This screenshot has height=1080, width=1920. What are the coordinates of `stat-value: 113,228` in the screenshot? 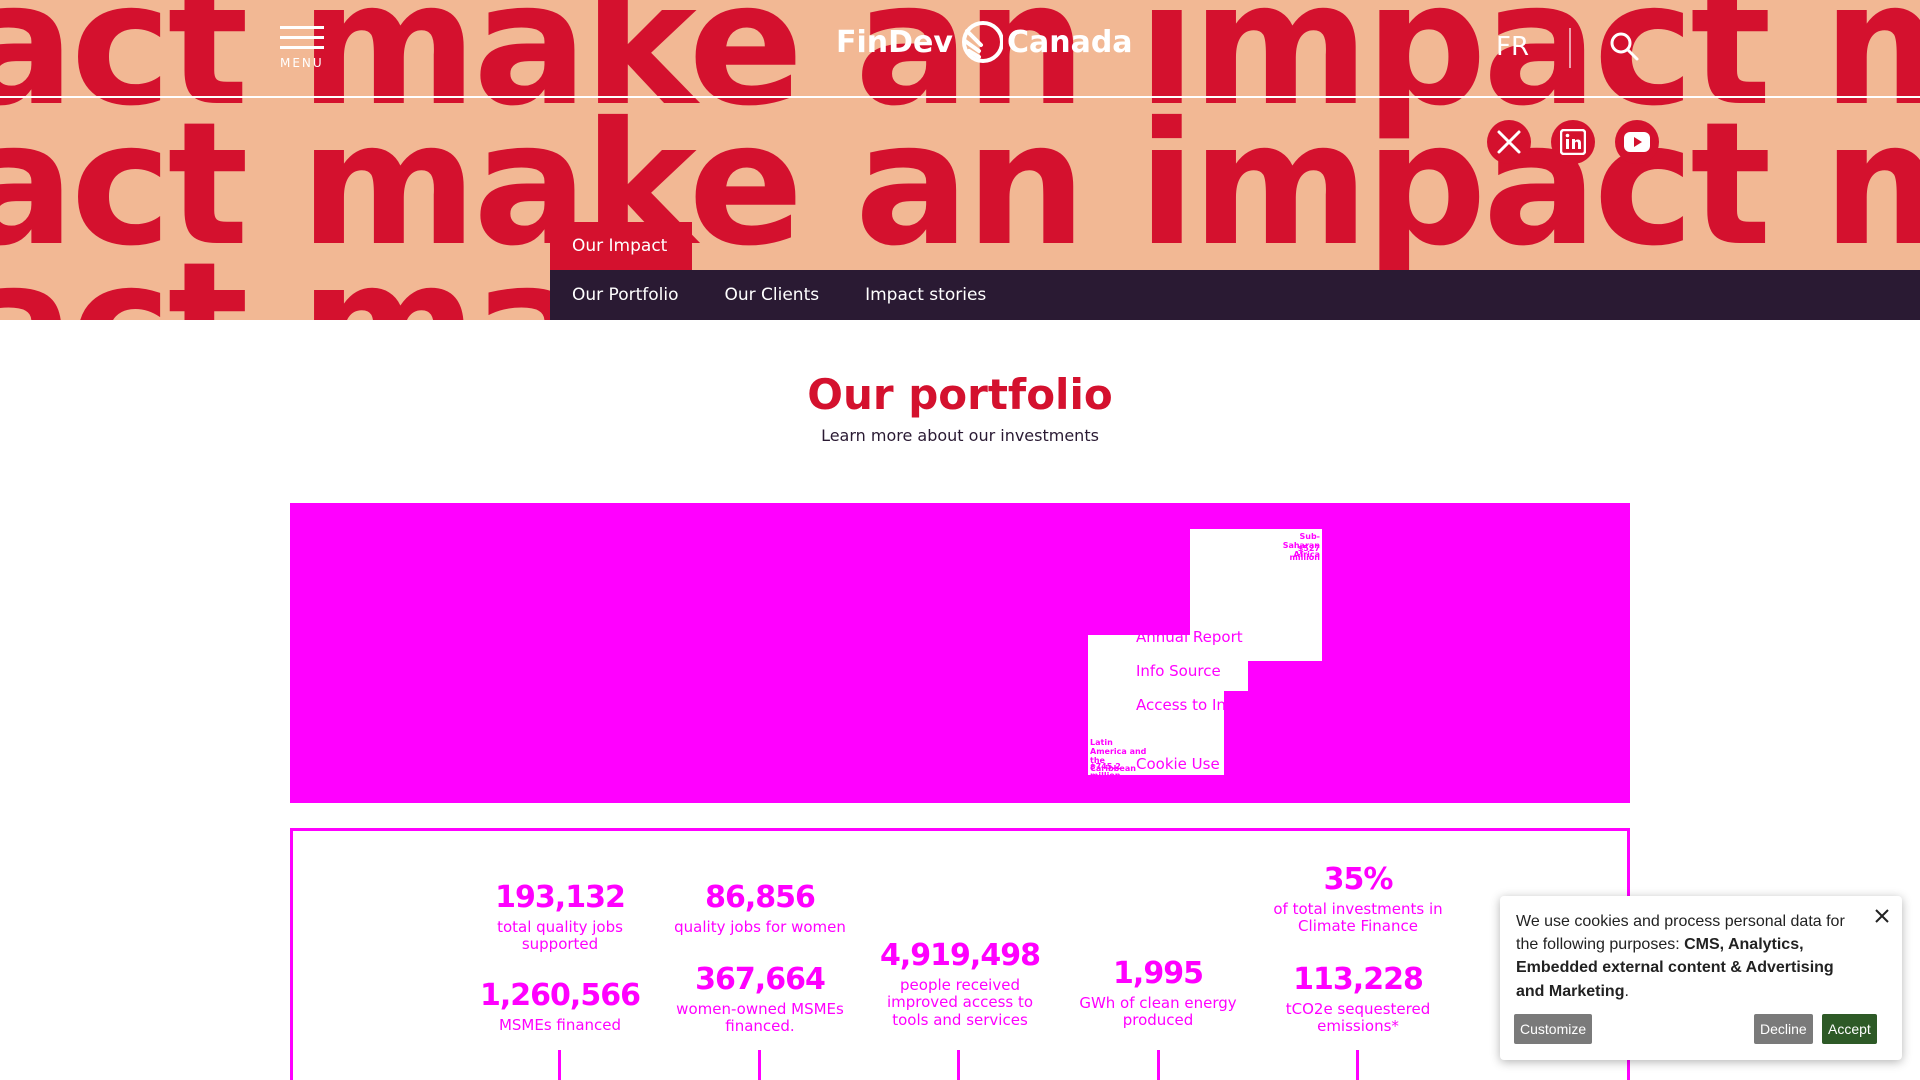 It's located at (1358, 979).